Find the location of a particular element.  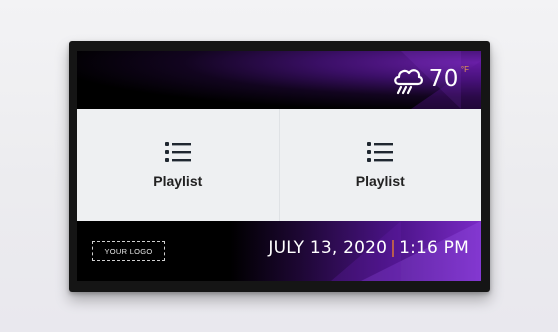

logo-placeholder: YOUR LOGO is located at coordinates (128, 251).